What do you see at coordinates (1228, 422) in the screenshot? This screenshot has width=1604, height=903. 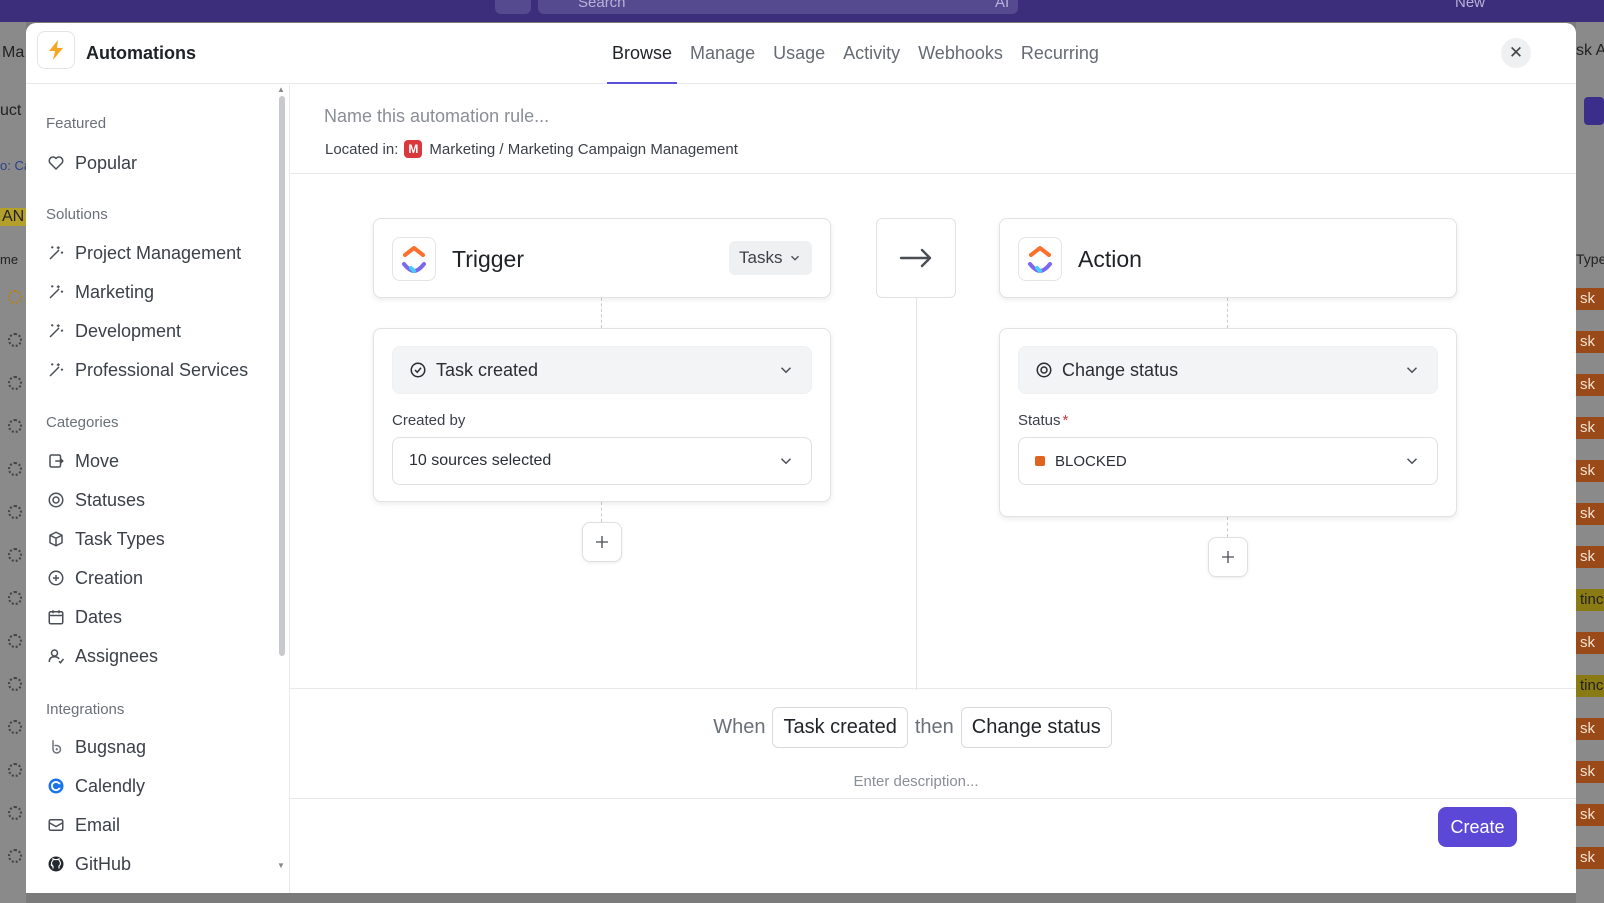 I see `action-body-card: Change status Status * BLOCKED` at bounding box center [1228, 422].